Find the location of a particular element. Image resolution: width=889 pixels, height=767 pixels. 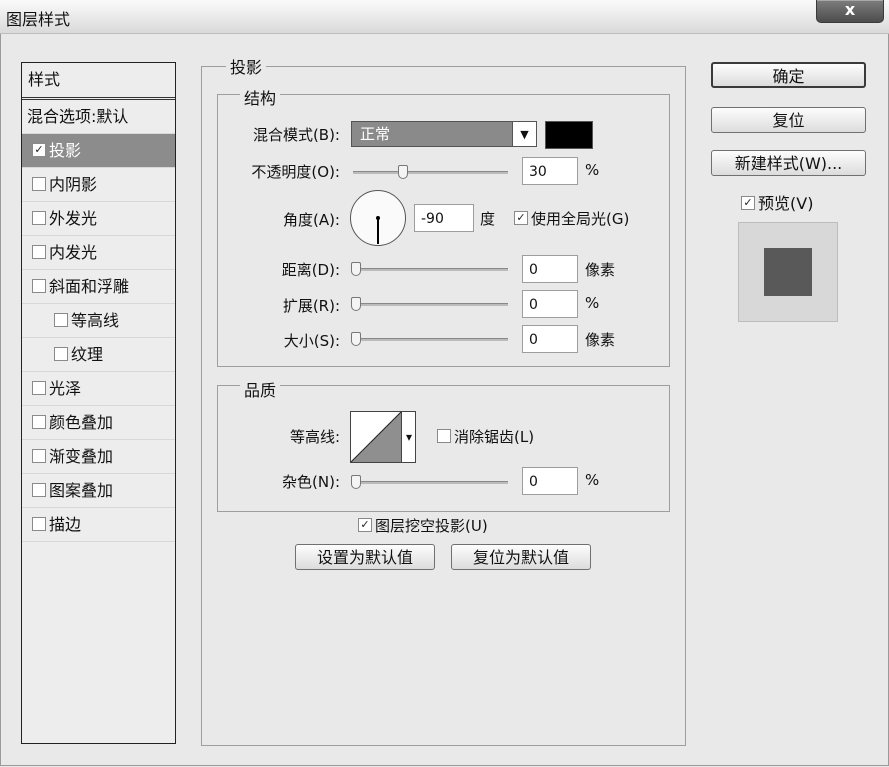

style-item-label: 内发光 is located at coordinates (73, 252).